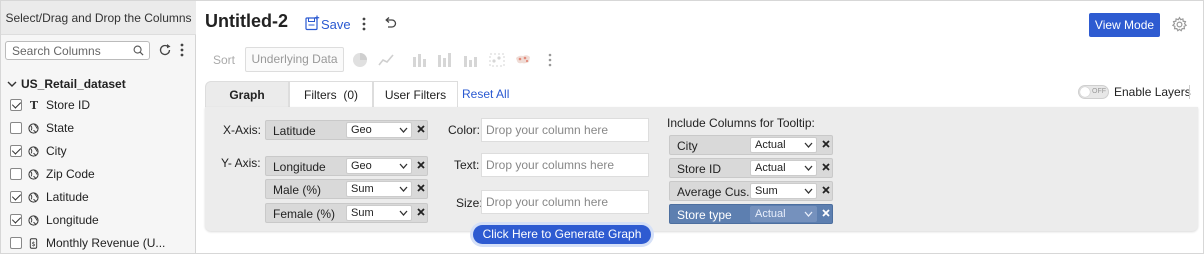 The height and width of the screenshot is (254, 1204). I want to click on reset-all-link: Reset All, so click(485, 94).